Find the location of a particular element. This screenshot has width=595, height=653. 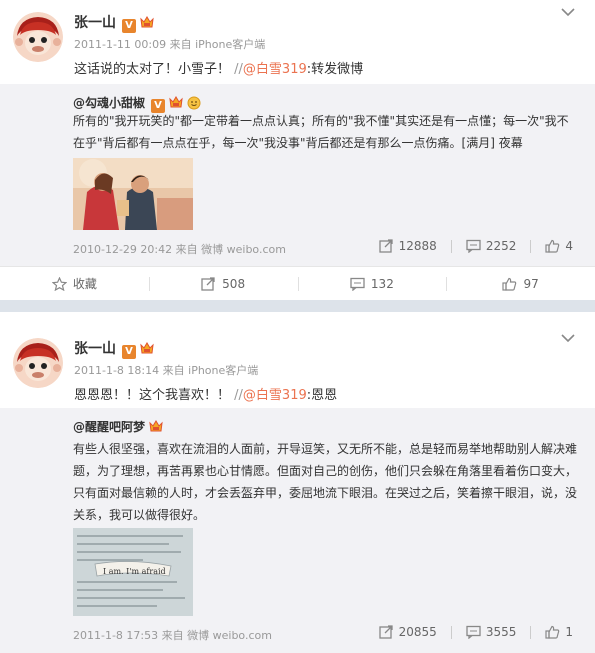

post-text: 这话说的太对了！小雪子！ //@白雪319:转发微博 is located at coordinates (218, 67).